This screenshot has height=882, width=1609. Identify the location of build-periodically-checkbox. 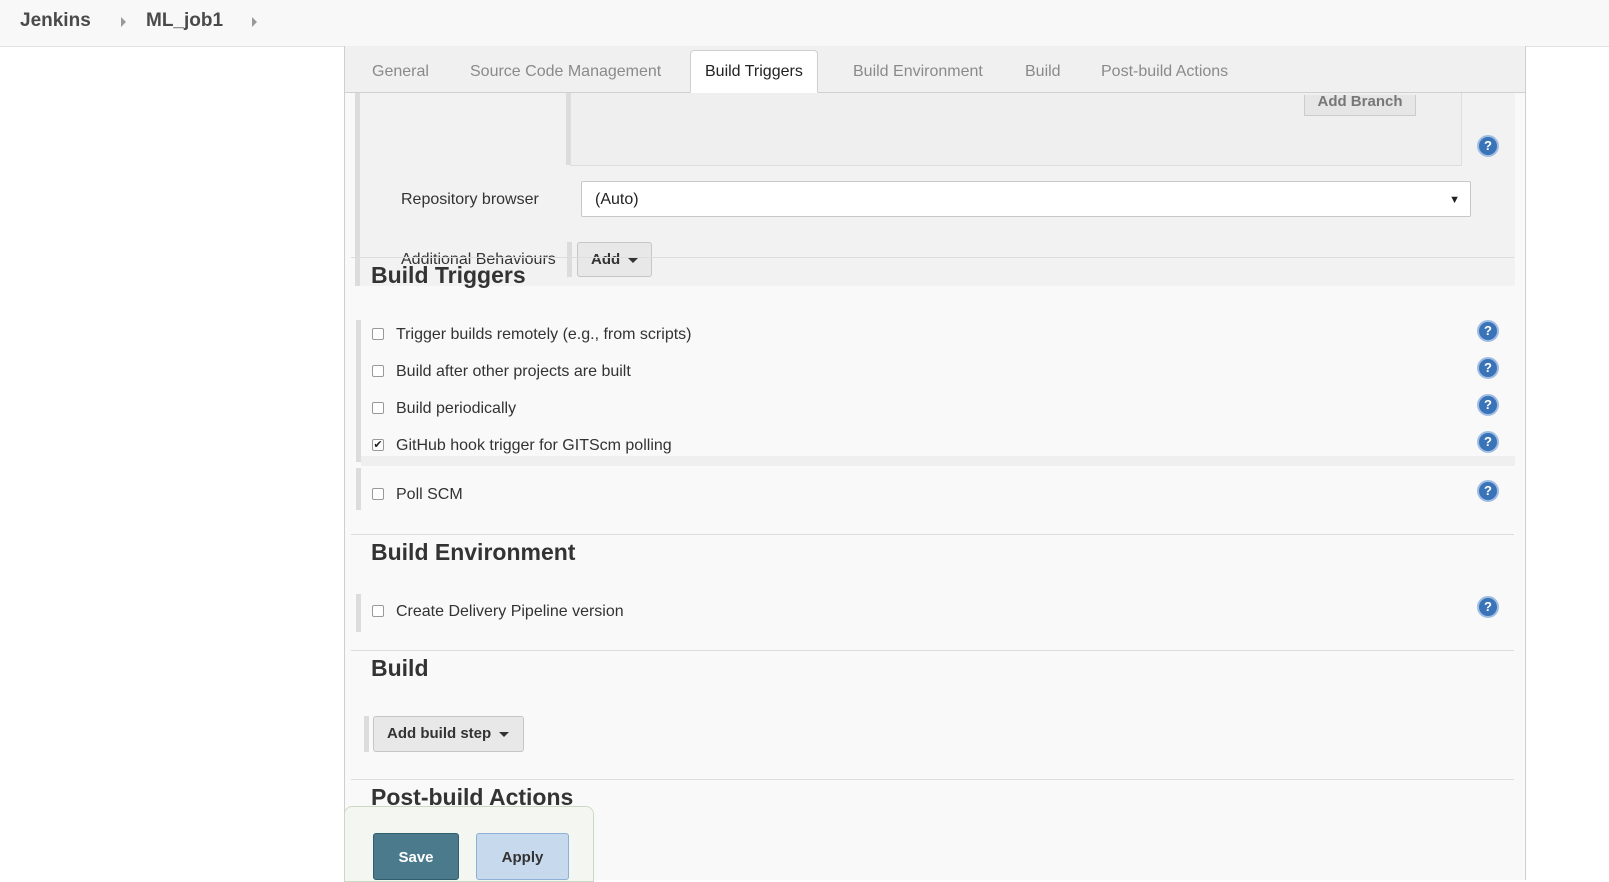
(378, 408).